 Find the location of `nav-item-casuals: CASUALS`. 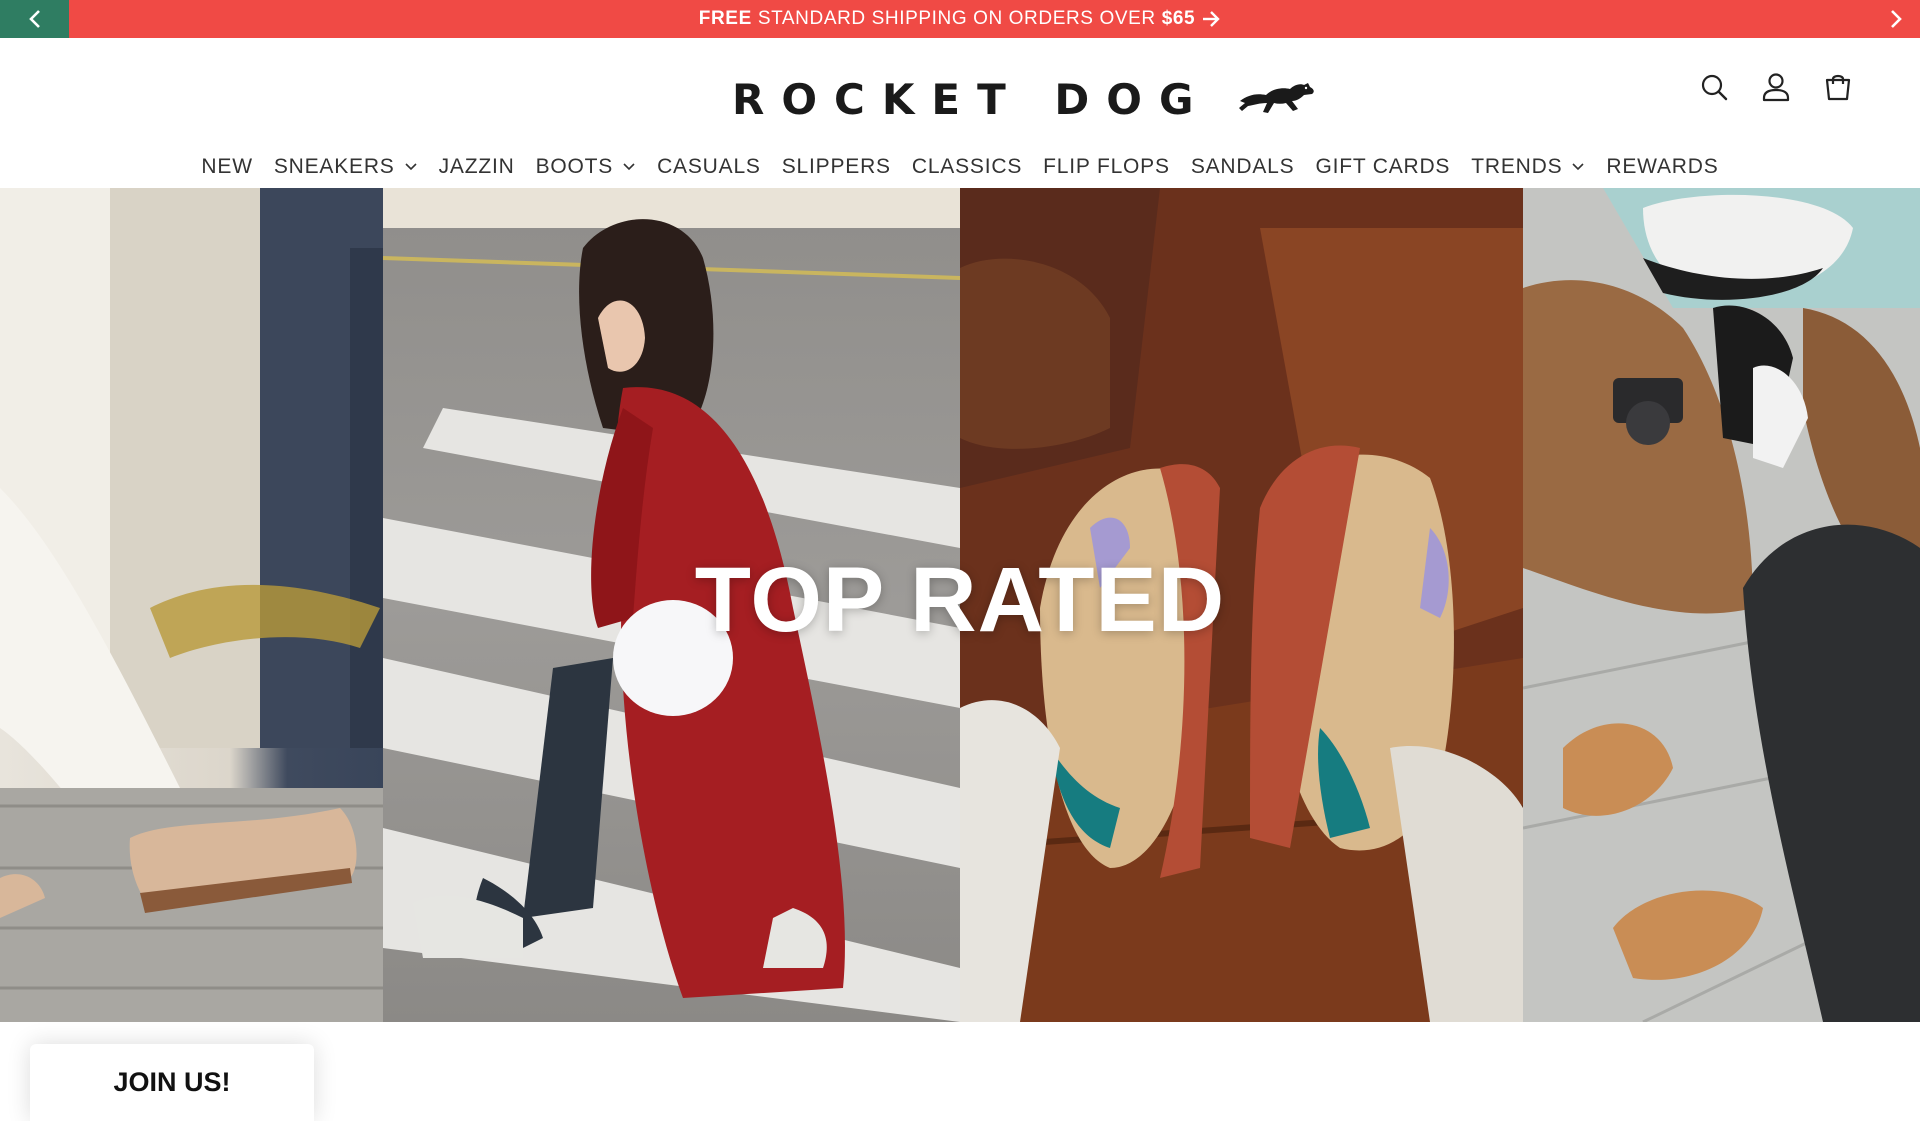

nav-item-casuals: CASUALS is located at coordinates (709, 167).